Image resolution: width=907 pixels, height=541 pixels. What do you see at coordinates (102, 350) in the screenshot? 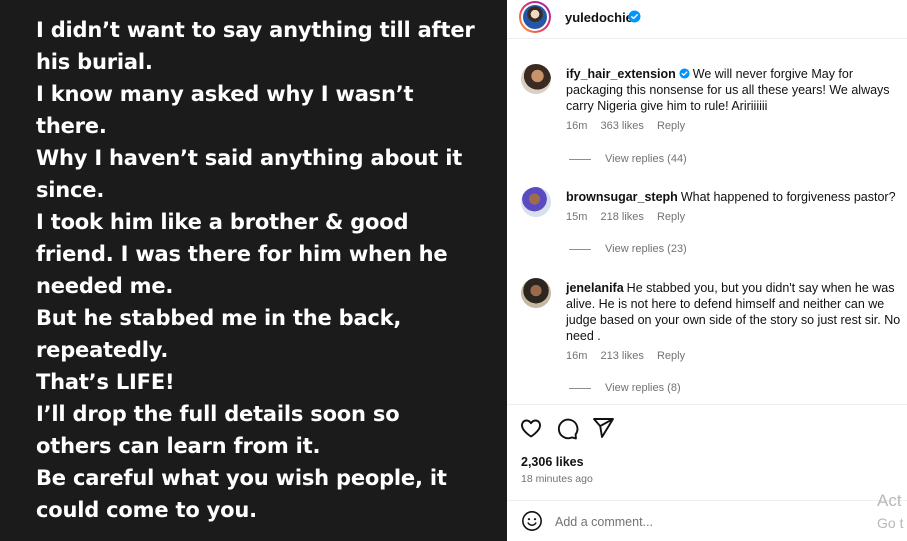
I see `post-text-line: repeatedly.` at bounding box center [102, 350].